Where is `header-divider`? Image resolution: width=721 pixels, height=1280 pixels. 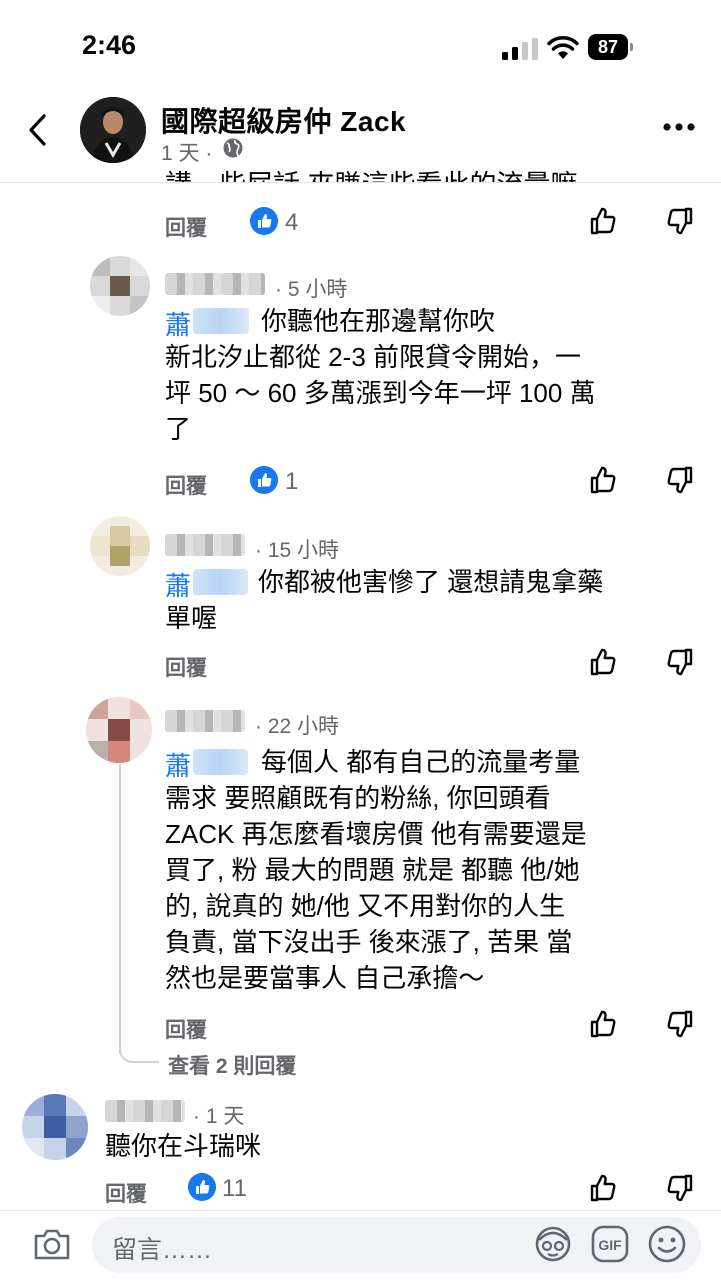
header-divider is located at coordinates (360, 182).